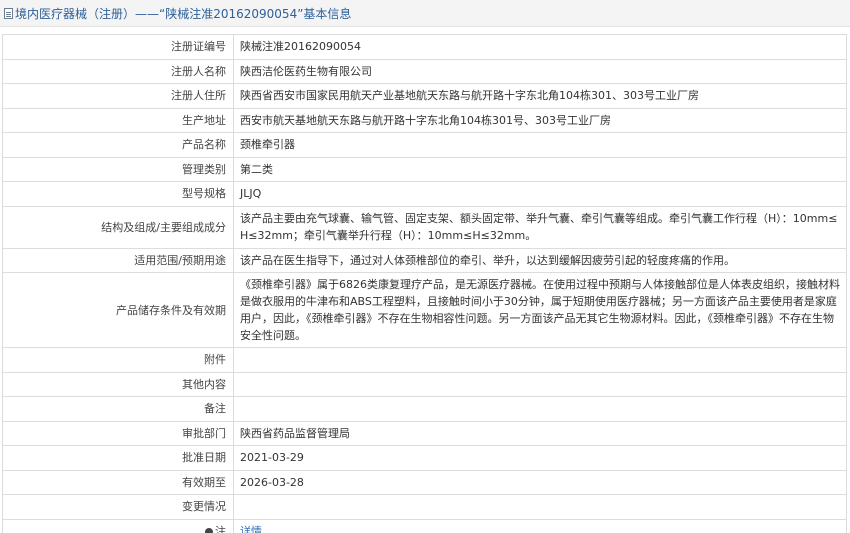 This screenshot has width=850, height=533. What do you see at coordinates (118, 384) in the screenshot?
I see `row-label: 其他内容` at bounding box center [118, 384].